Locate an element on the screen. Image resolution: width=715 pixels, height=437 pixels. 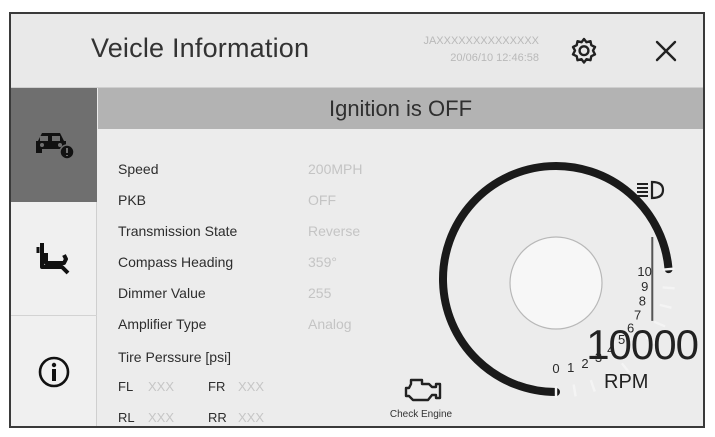
settings-button is located at coordinates (584, 51).